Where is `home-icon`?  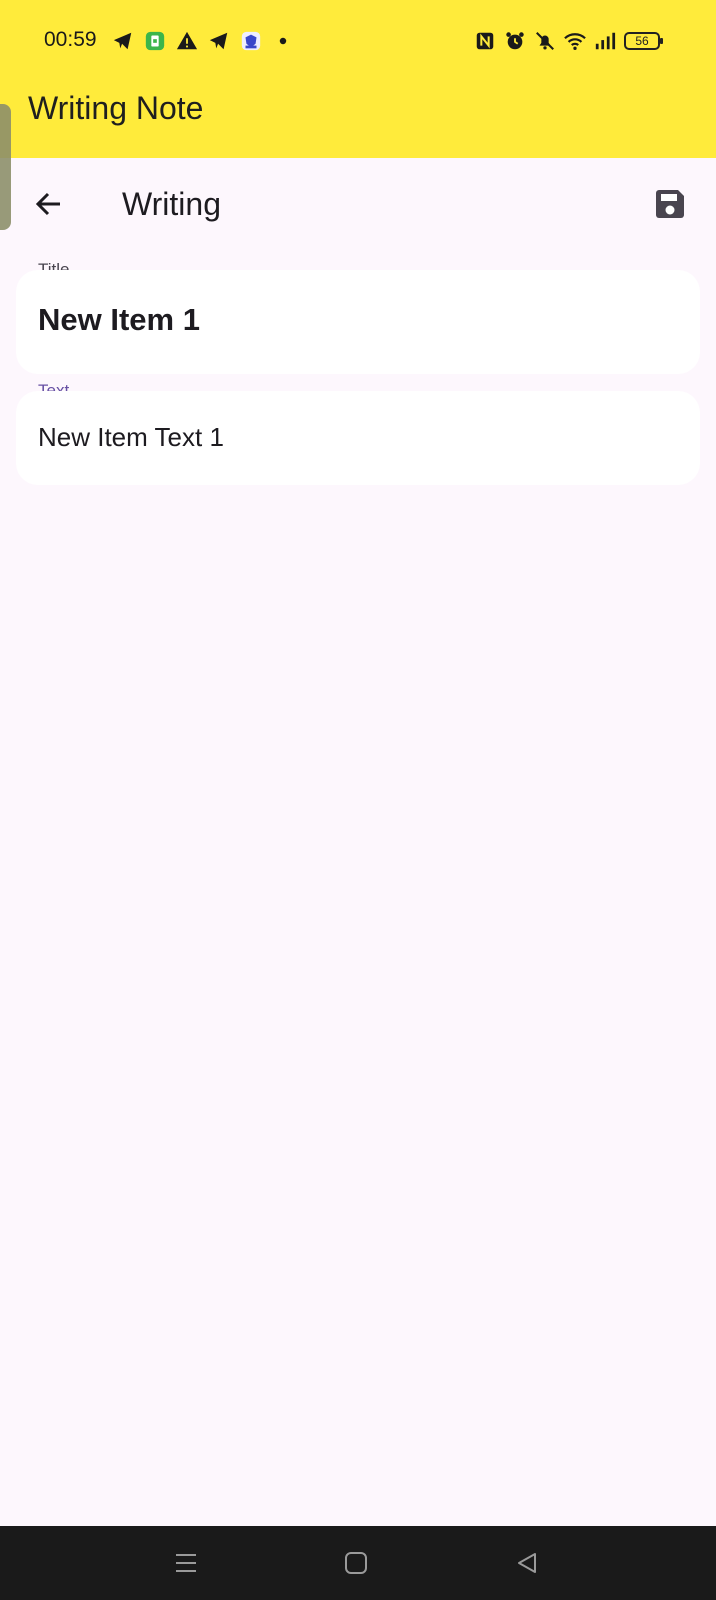
home-icon is located at coordinates (356, 1563).